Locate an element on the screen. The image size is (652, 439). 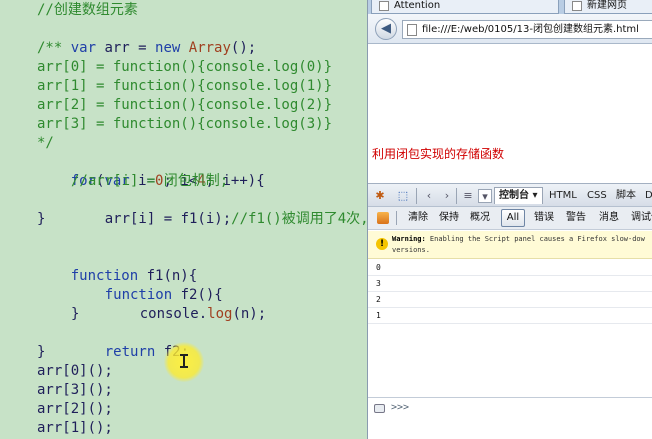
code-line-22: arr[2](); is located at coordinates (75, 409).